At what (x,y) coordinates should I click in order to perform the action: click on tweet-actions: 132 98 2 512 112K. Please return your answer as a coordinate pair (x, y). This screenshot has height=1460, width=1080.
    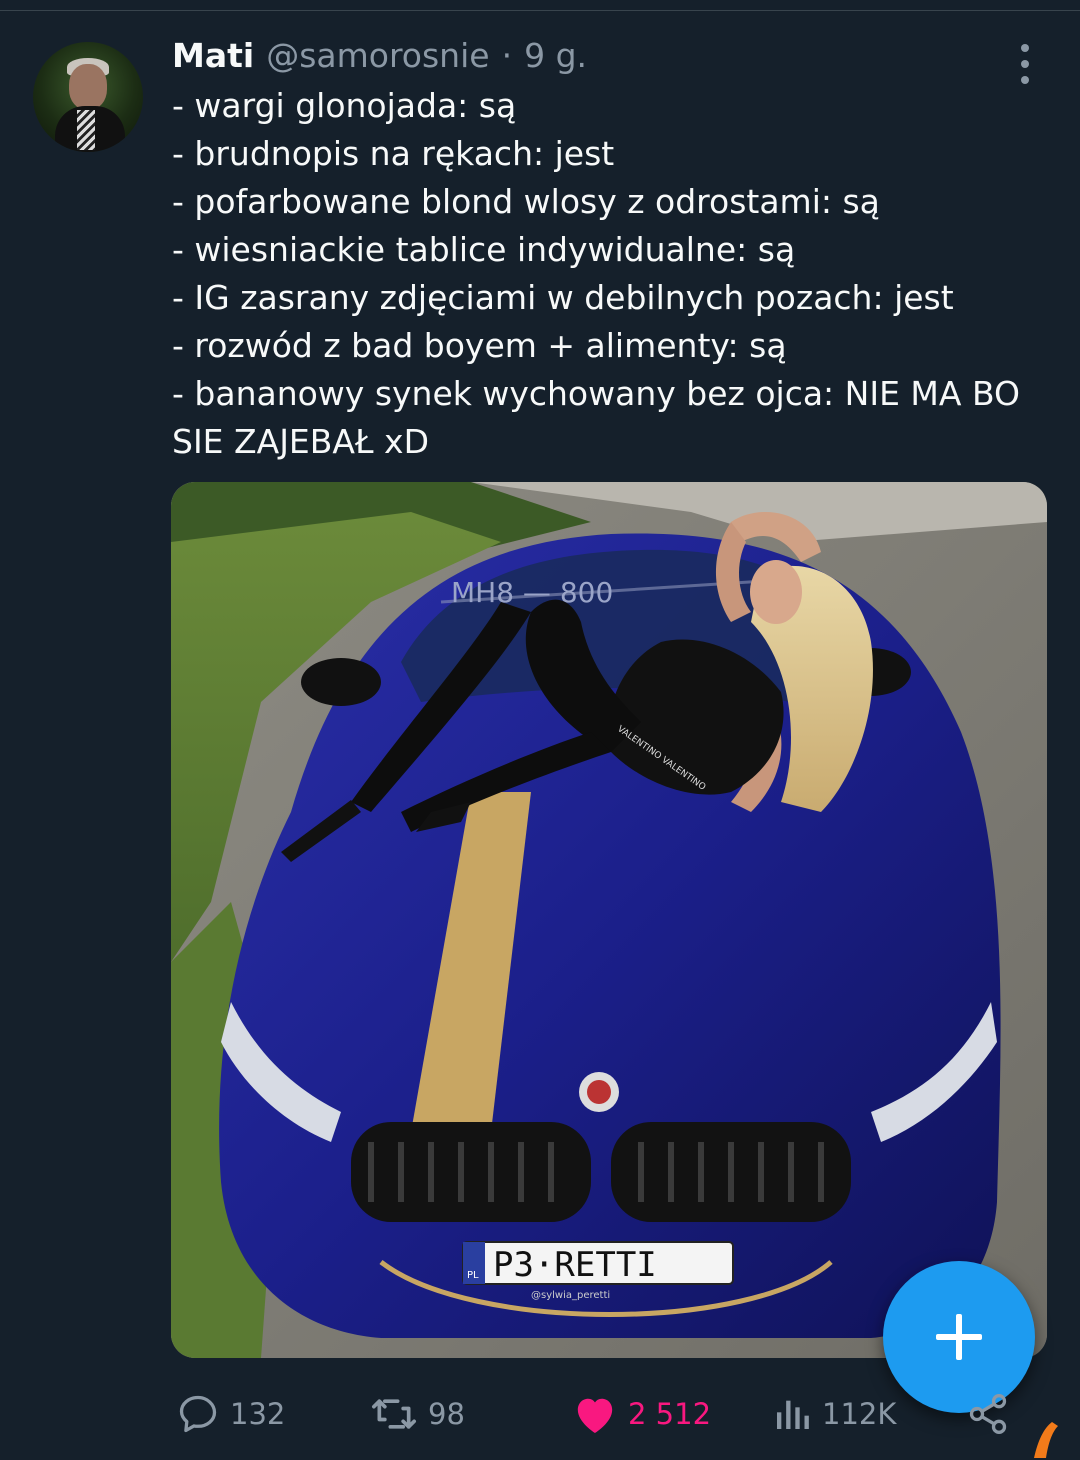
    Looking at the image, I should click on (540, 1416).